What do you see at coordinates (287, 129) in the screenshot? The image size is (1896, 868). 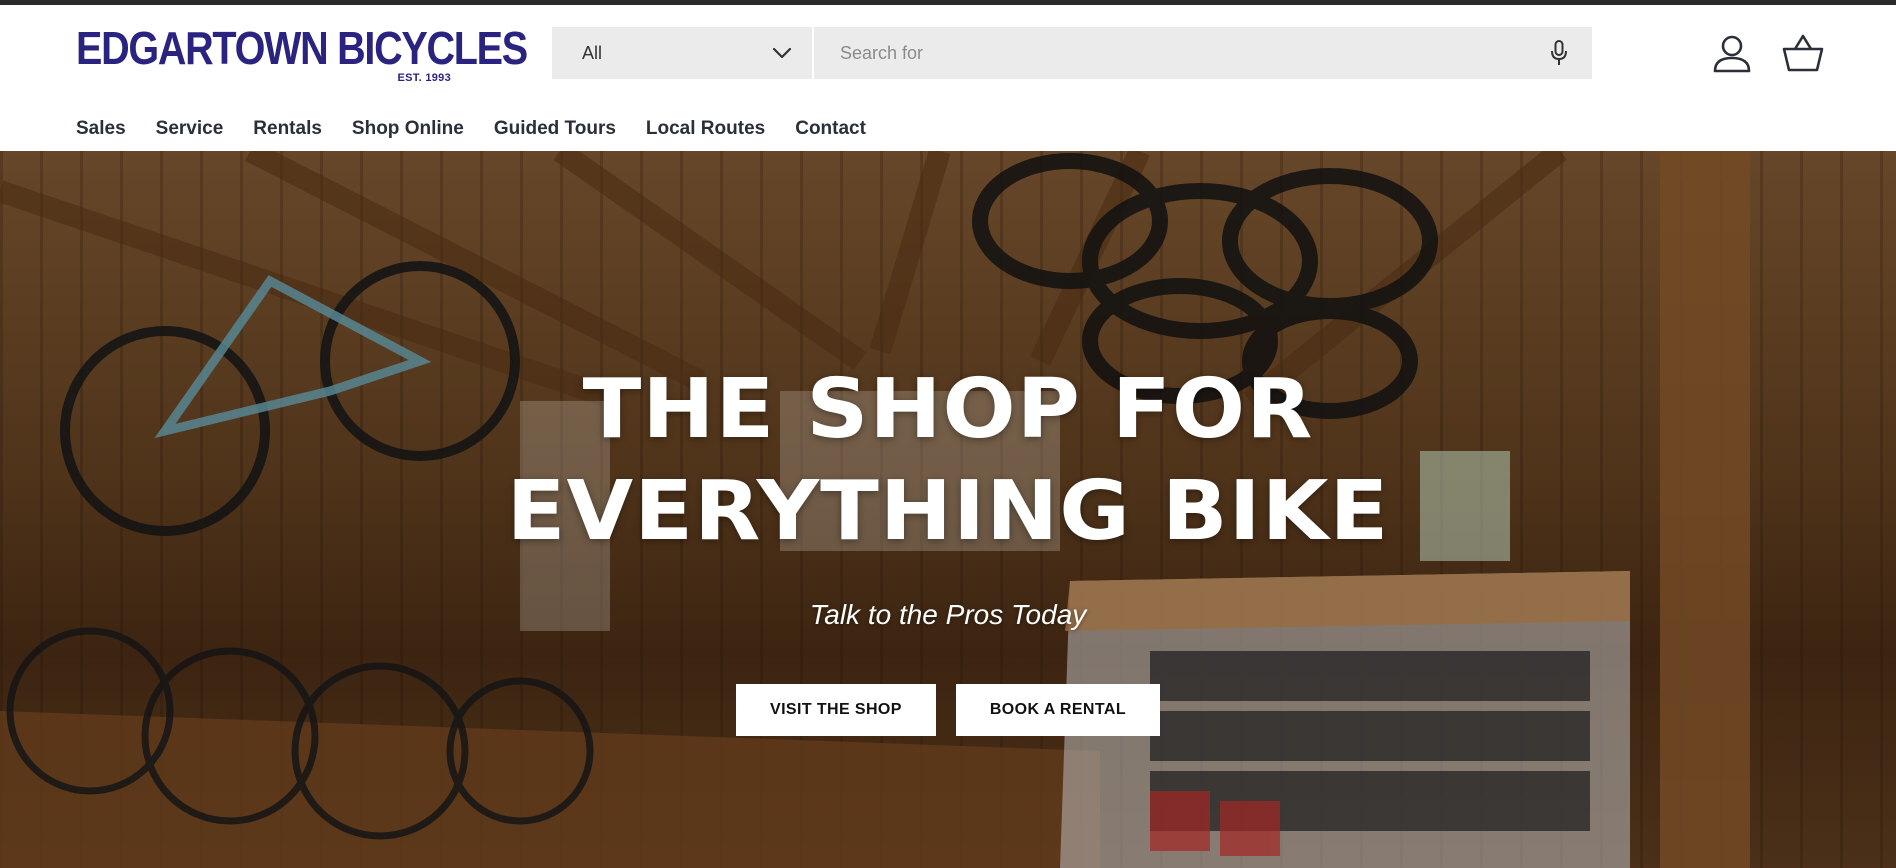 I see `nav-rentals: Rentals` at bounding box center [287, 129].